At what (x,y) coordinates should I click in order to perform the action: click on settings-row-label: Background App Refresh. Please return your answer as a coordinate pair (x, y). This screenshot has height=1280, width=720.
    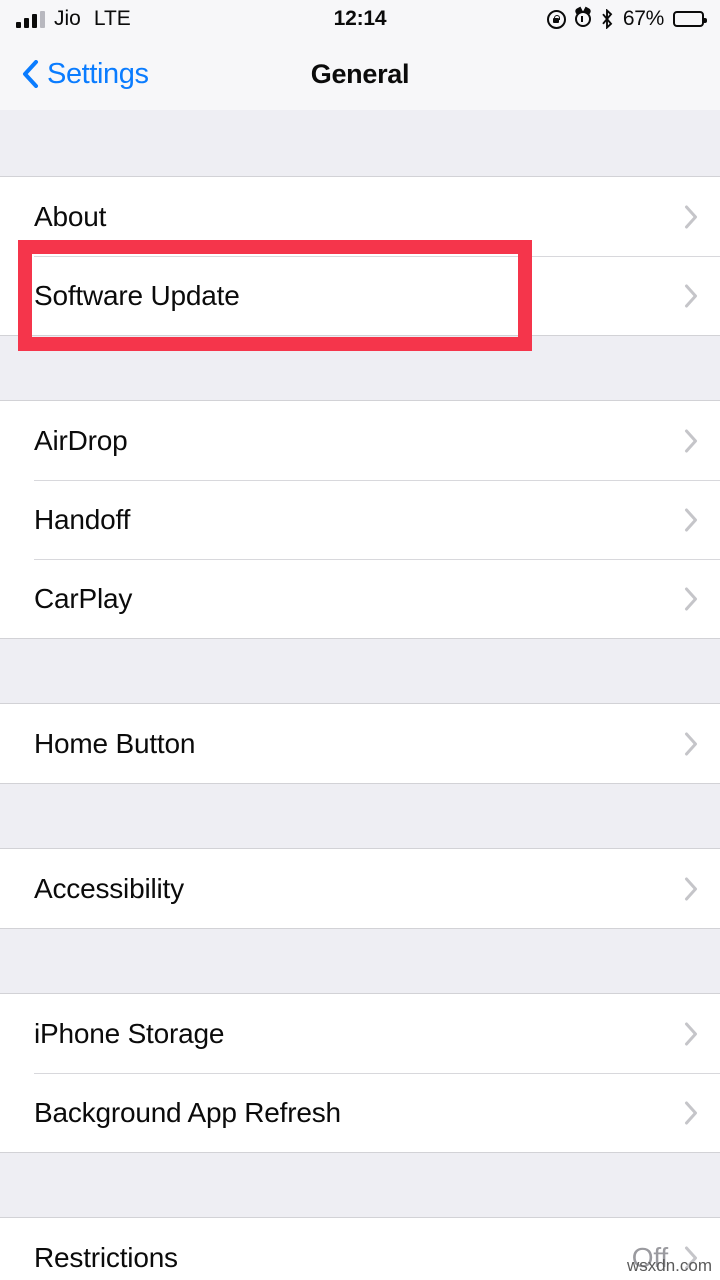
    Looking at the image, I should click on (187, 1112).